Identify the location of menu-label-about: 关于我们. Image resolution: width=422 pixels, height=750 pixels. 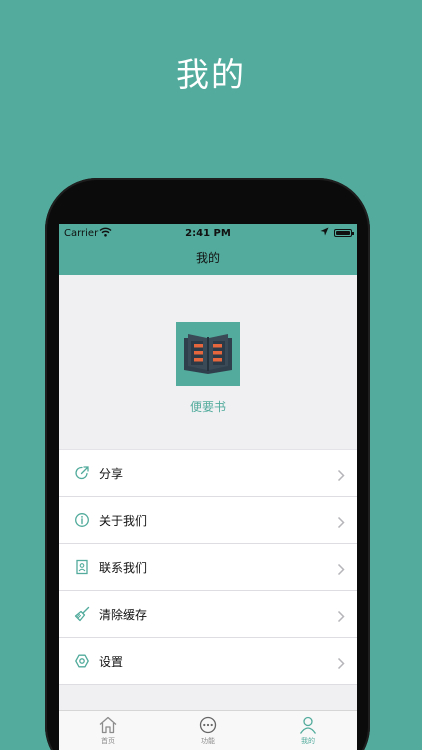
(123, 521).